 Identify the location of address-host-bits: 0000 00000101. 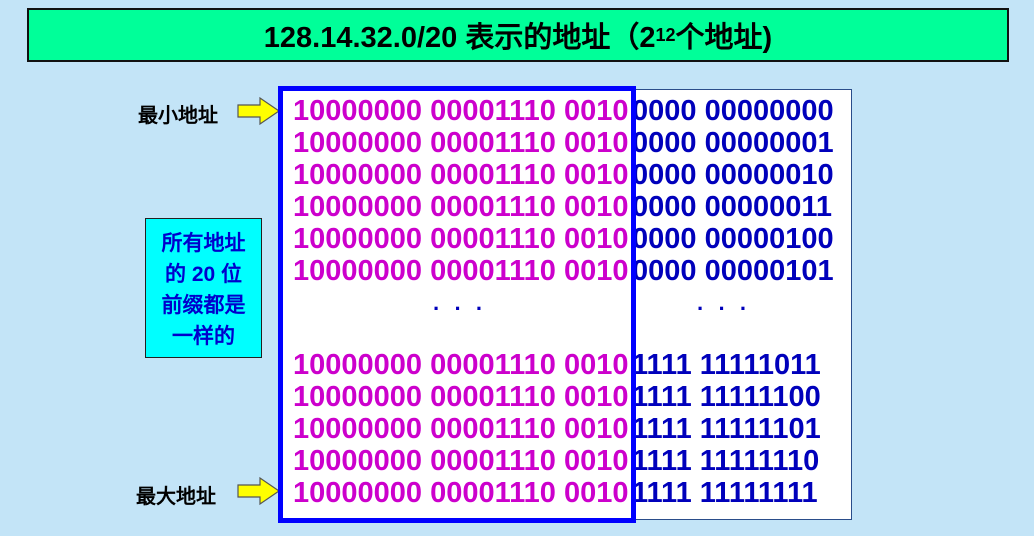
(733, 271).